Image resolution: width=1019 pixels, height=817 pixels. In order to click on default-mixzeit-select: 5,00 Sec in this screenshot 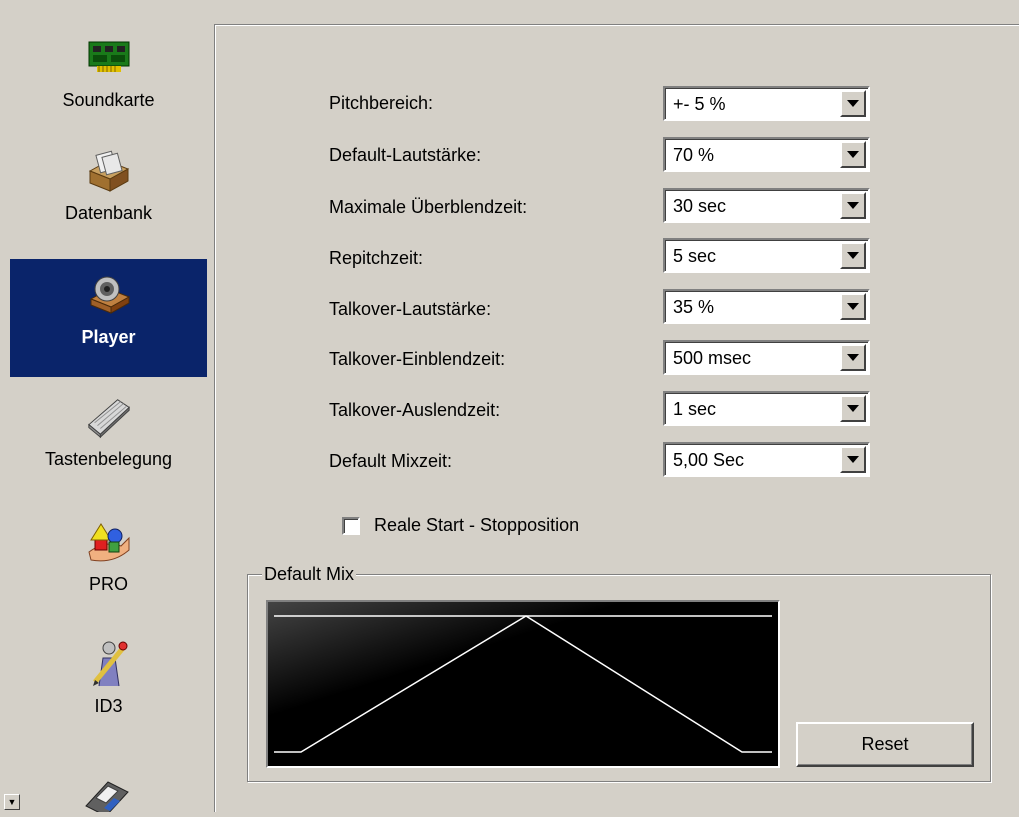, I will do `click(766, 459)`.